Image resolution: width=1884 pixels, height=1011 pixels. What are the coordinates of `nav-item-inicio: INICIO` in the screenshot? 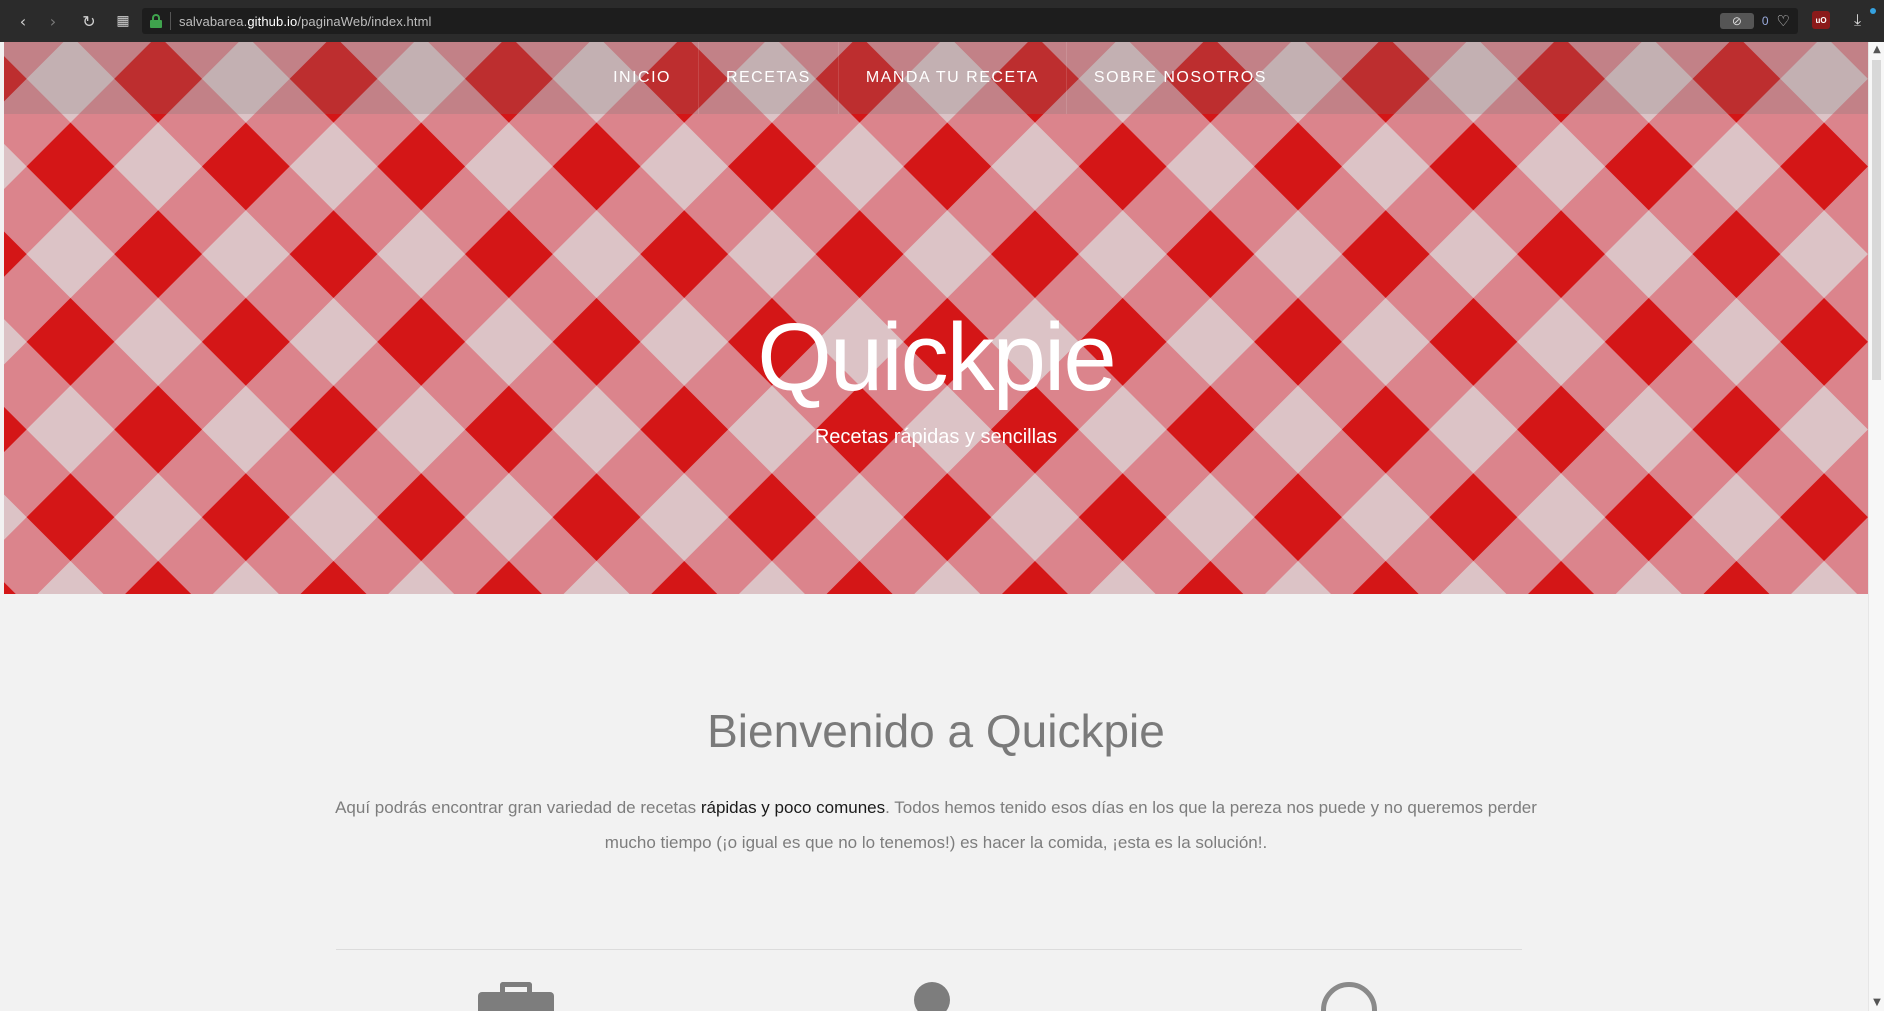 It's located at (642, 78).